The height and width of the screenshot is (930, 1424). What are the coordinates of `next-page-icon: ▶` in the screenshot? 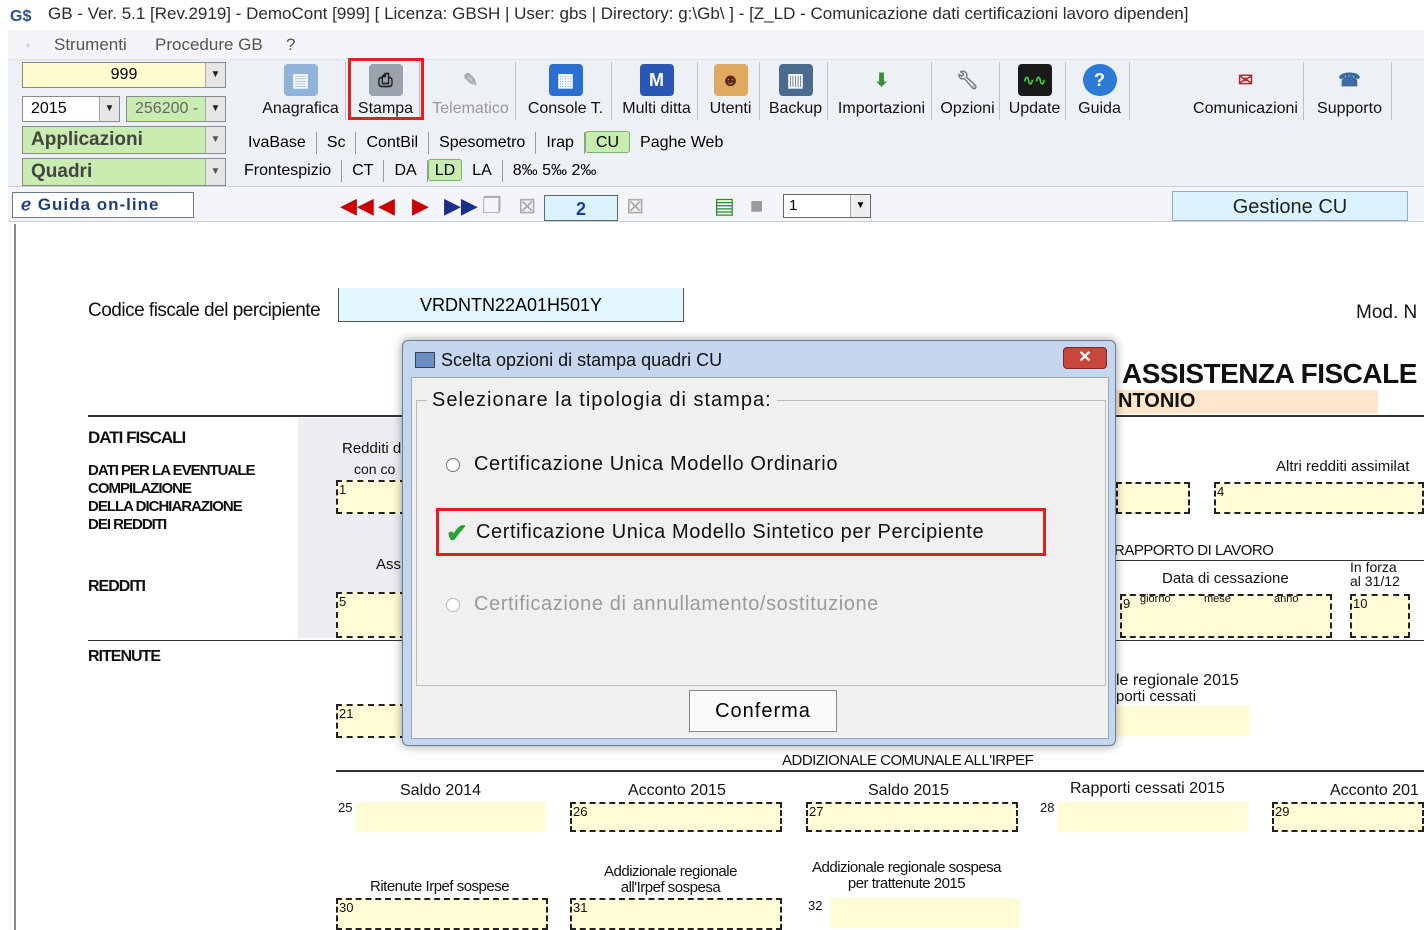 It's located at (420, 206).